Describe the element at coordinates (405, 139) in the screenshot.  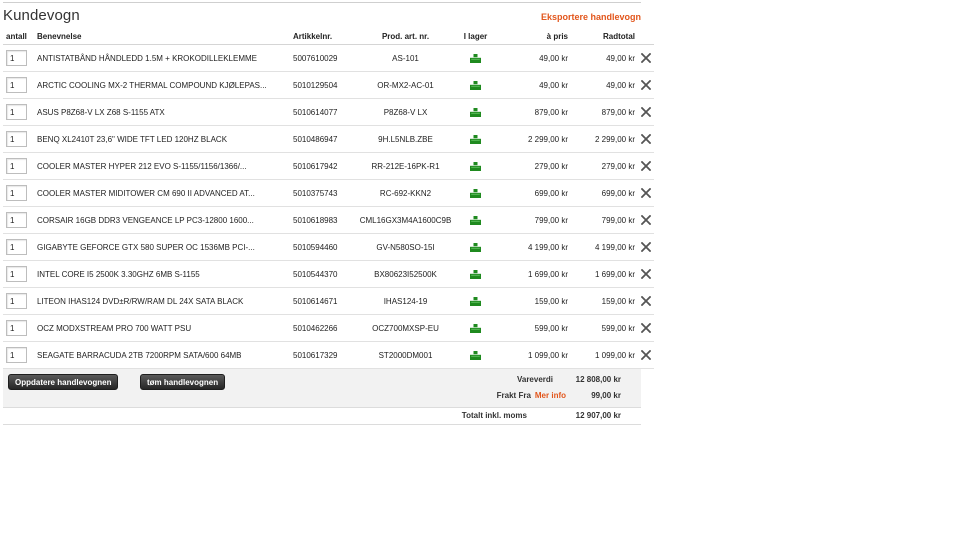
I see `manufacturer-part-number: 9H.L5NLB.ZBE` at that location.